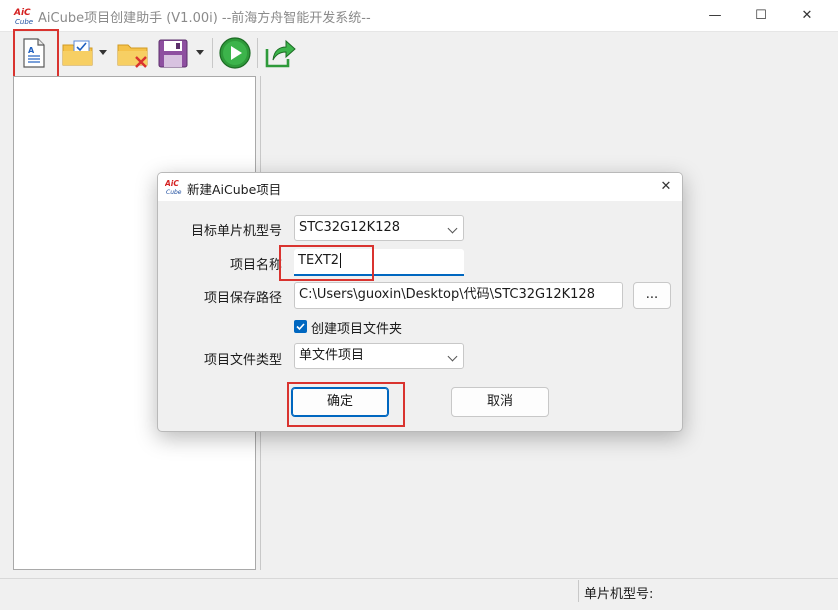 Image resolution: width=838 pixels, height=610 pixels. Describe the element at coordinates (419, 594) in the screenshot. I see `status-bar` at that location.